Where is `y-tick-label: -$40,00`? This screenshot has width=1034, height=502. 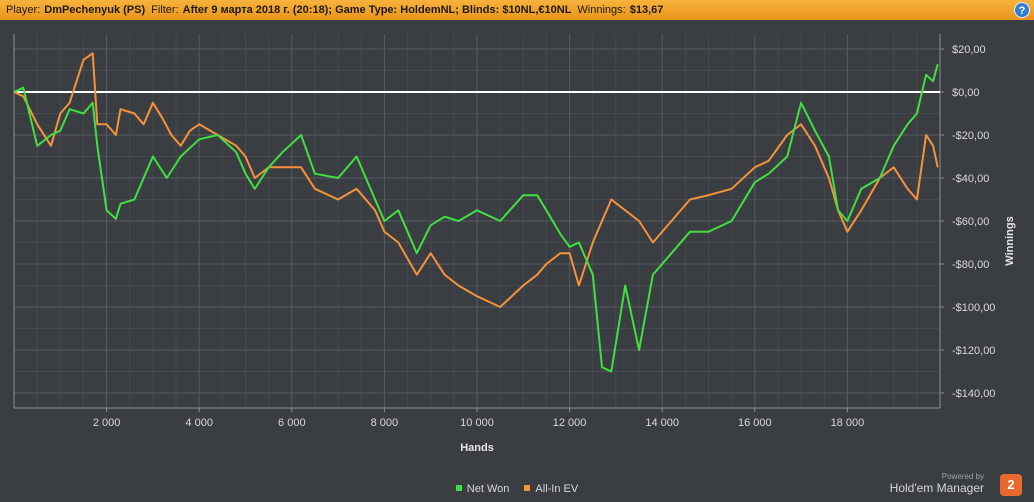 y-tick-label: -$40,00 is located at coordinates (970, 179).